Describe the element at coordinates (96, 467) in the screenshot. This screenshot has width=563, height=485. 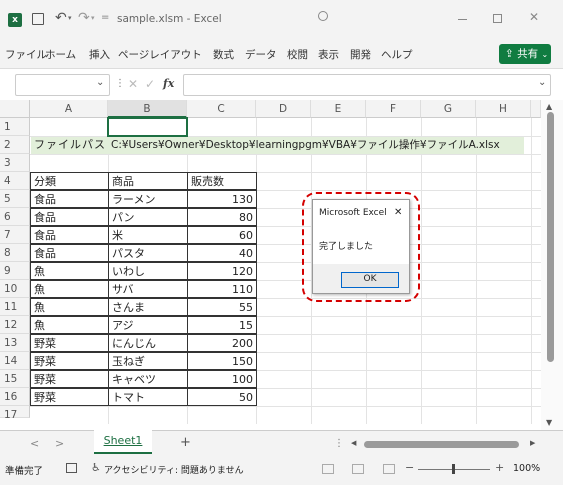
I see `accessibility-icon: ♿` at that location.